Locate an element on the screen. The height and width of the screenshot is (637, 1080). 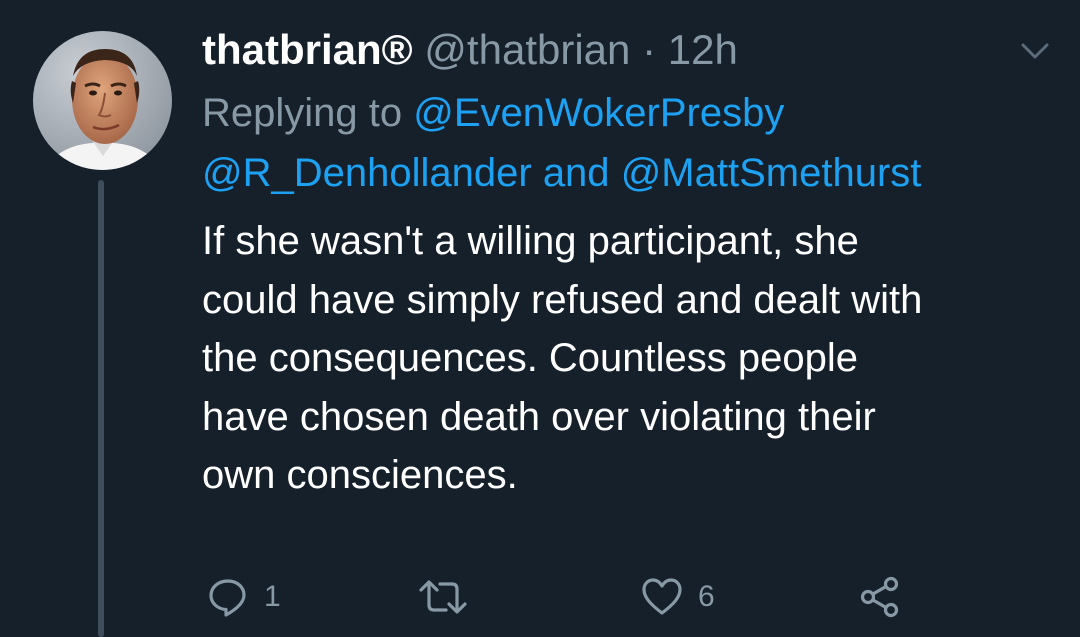
reply-count: 1 is located at coordinates (272, 596).